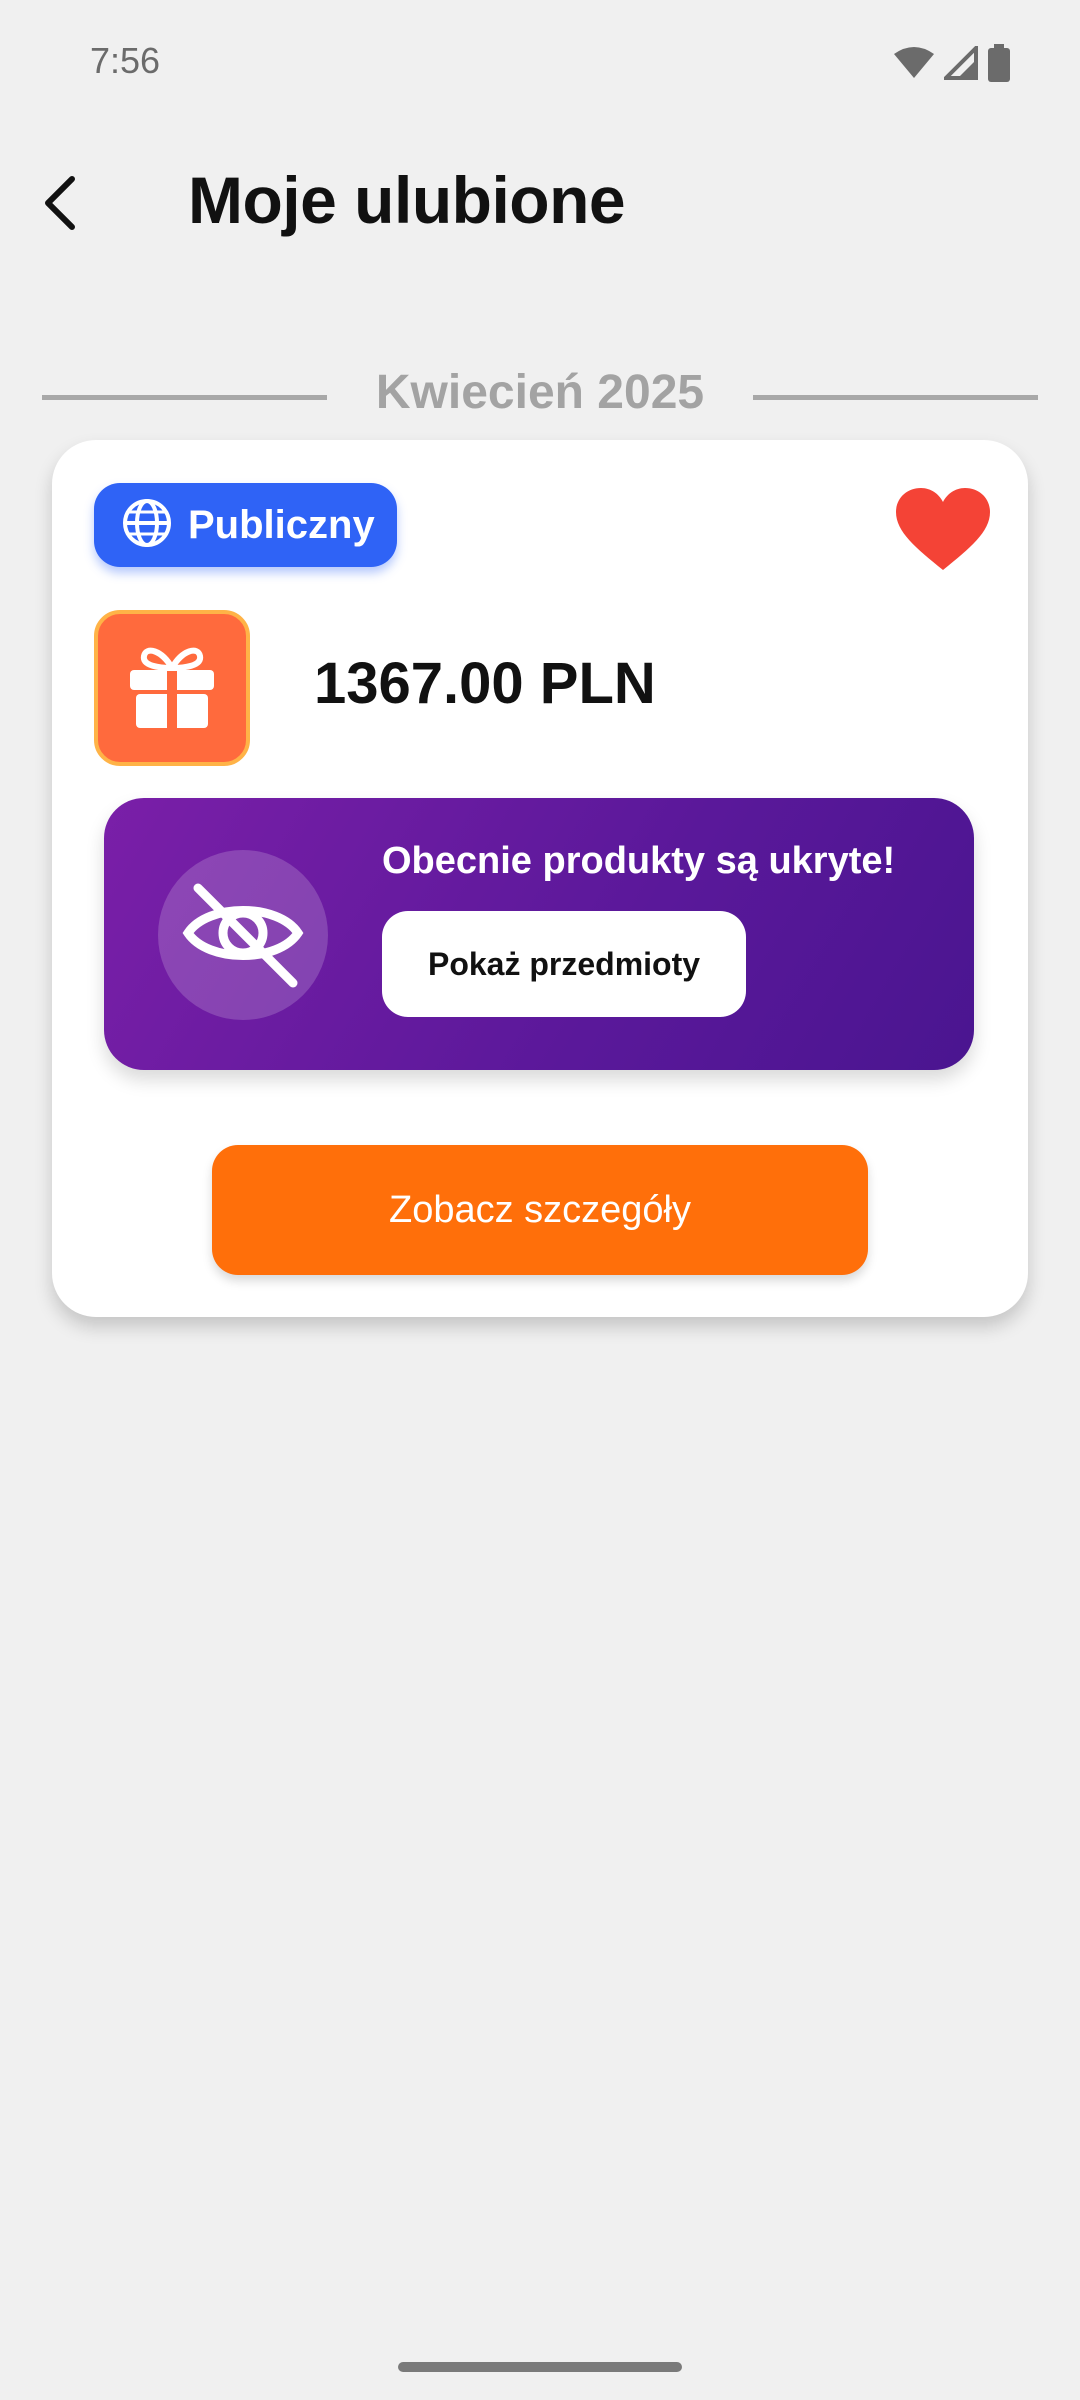  I want to click on signal-icon, so click(959, 64).